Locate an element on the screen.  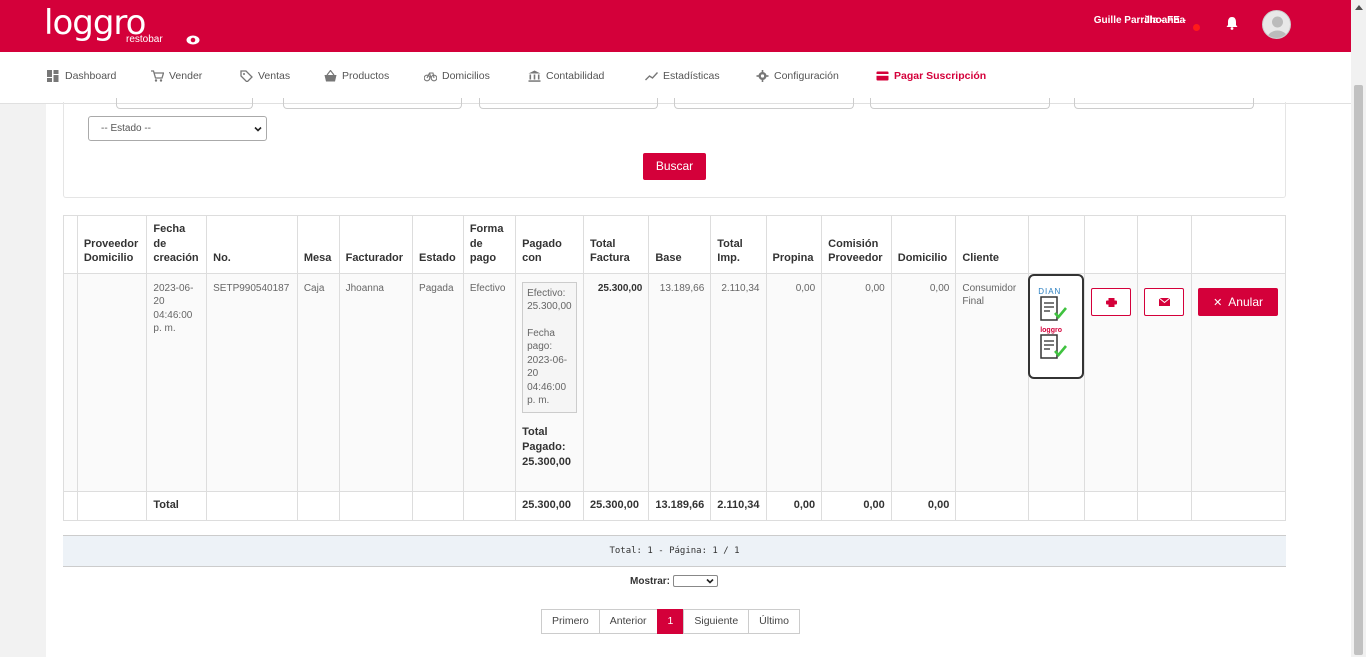
nav-productos: Productos is located at coordinates (356, 76).